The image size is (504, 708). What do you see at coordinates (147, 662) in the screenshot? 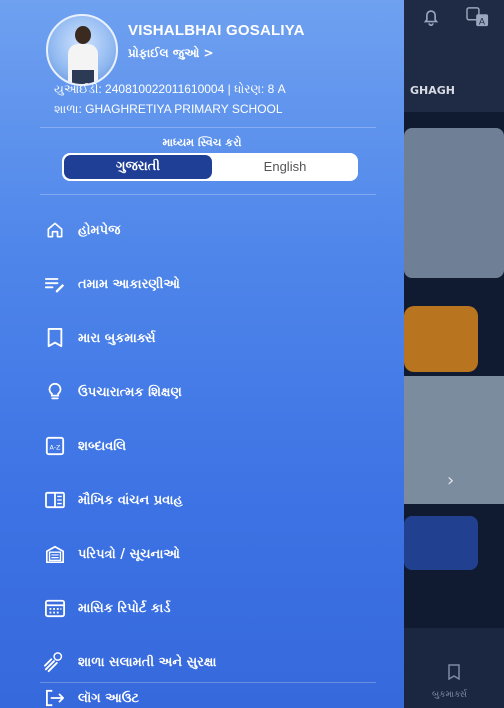
I see `menu-item-label: શાળા સલામતી અને સુરક્ષા` at bounding box center [147, 662].